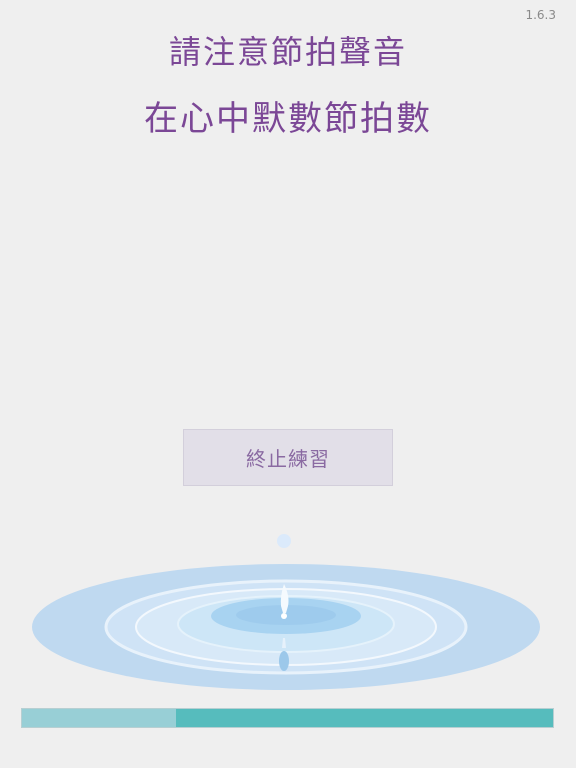 This screenshot has width=576, height=768. Describe the element at coordinates (99, 718) in the screenshot. I see `progress-fill` at that location.